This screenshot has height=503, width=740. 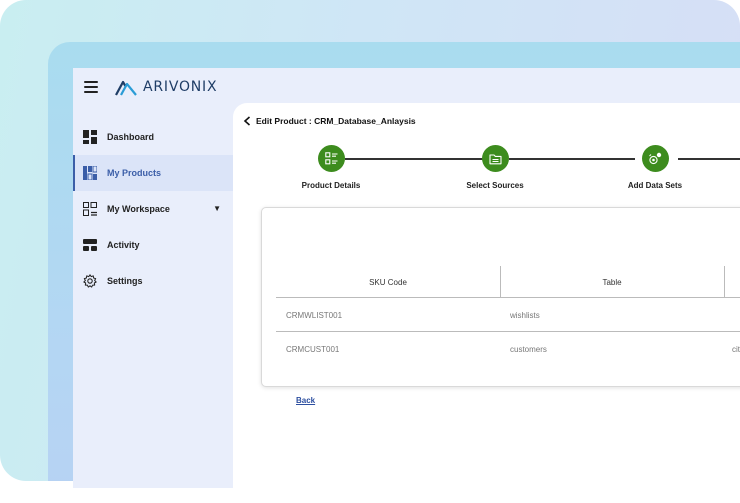 I want to click on hamburger-menu-icon, so click(x=91, y=87).